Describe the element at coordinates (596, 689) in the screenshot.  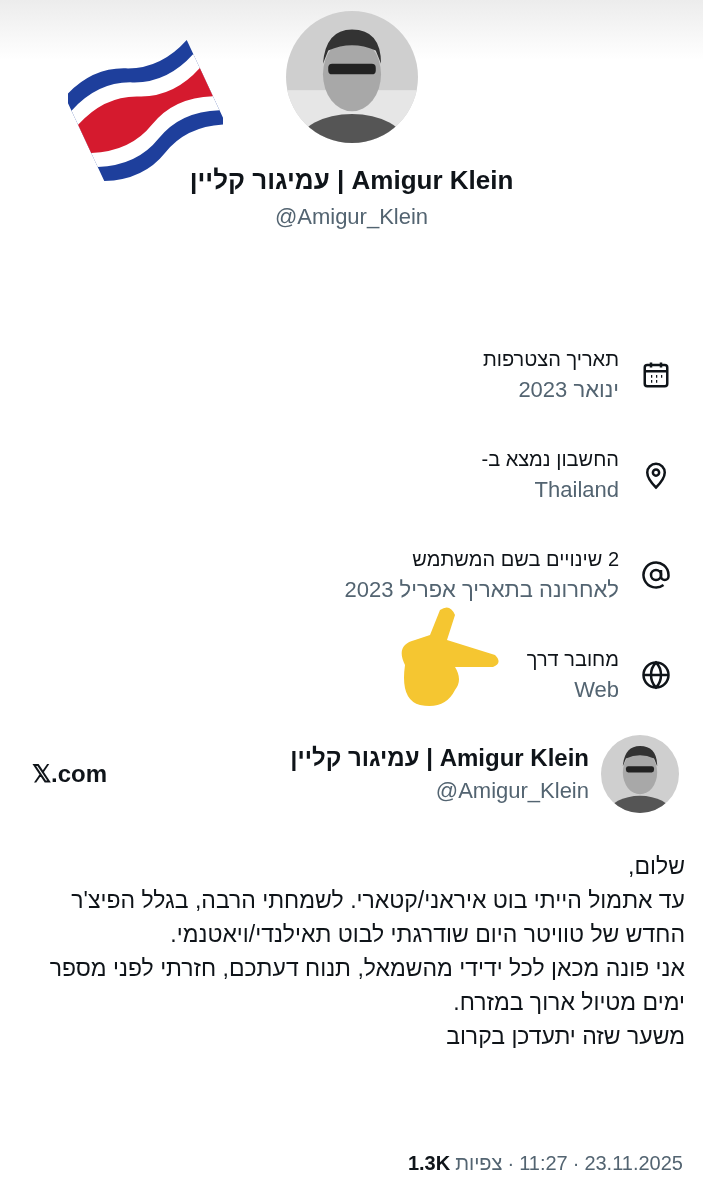
I see `info-value: Web` at that location.